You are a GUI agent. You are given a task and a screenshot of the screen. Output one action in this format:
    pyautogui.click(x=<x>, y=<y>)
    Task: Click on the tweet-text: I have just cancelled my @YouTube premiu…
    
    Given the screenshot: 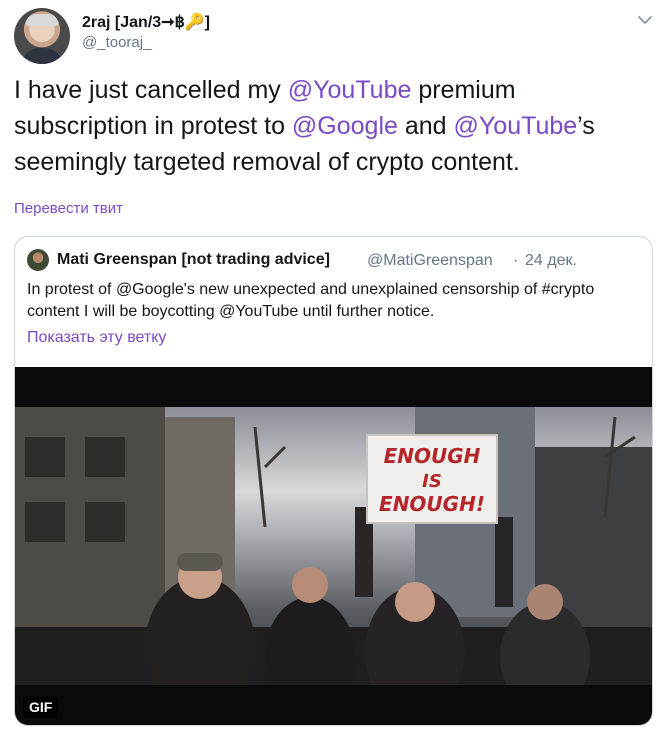 What is the action you would take?
    pyautogui.click(x=329, y=126)
    